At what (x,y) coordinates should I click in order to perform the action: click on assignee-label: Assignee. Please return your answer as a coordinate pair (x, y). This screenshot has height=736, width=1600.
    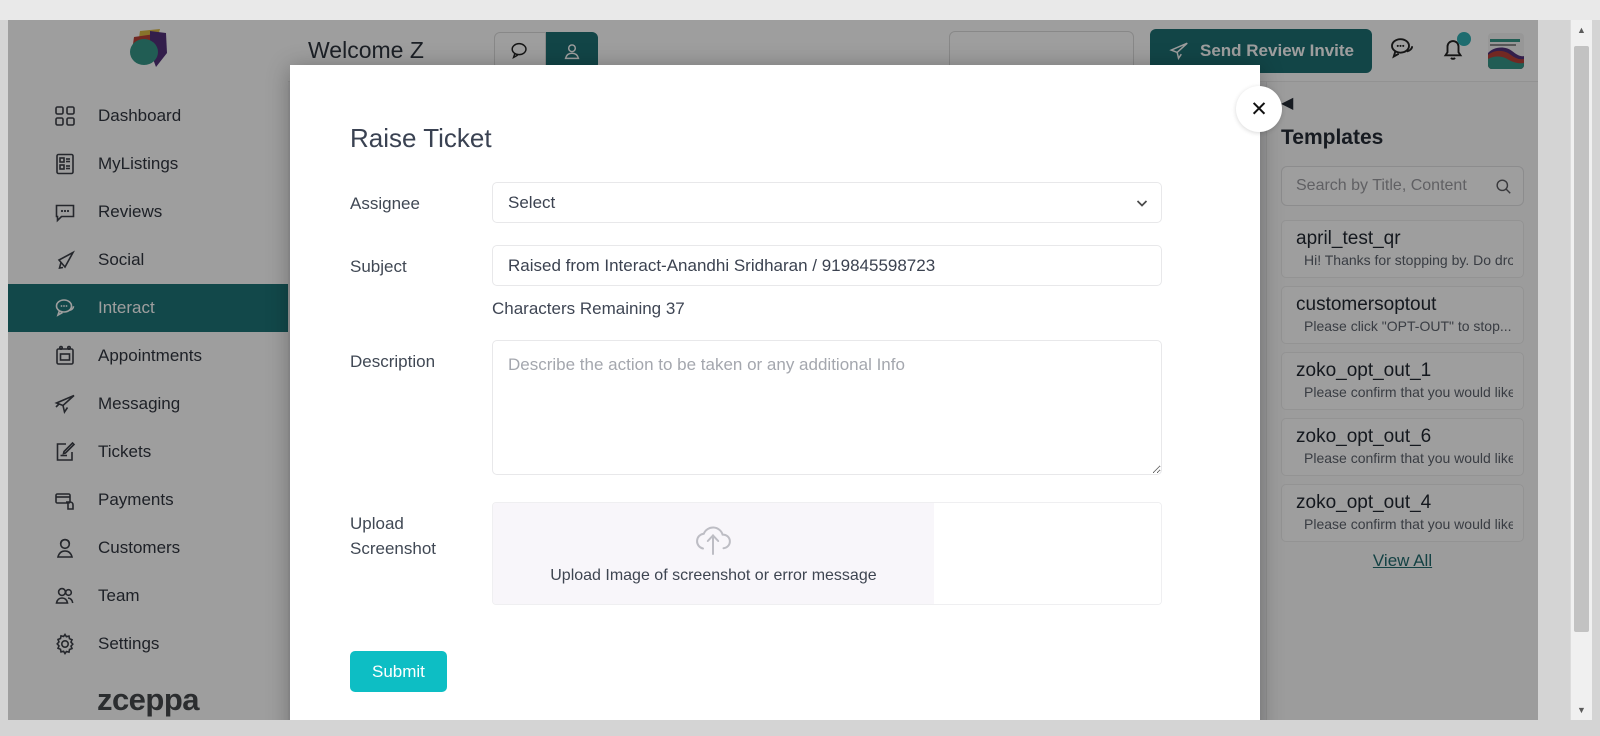
    Looking at the image, I should click on (385, 203).